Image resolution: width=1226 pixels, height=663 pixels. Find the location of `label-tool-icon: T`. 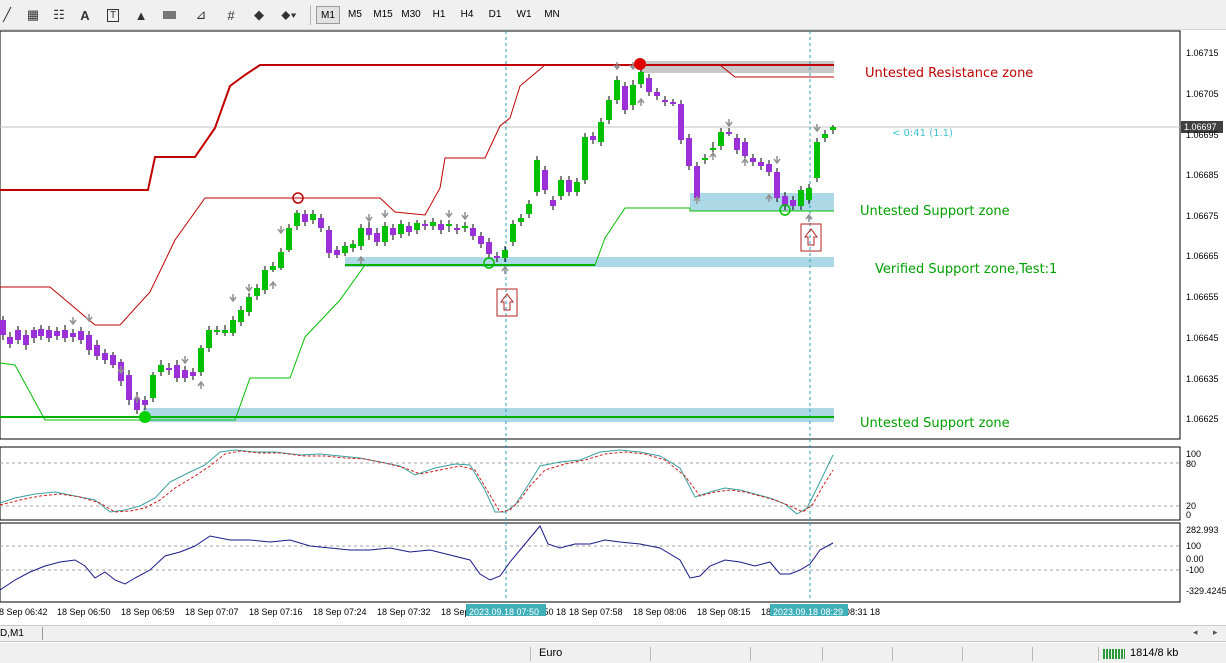

label-tool-icon: T is located at coordinates (113, 15).